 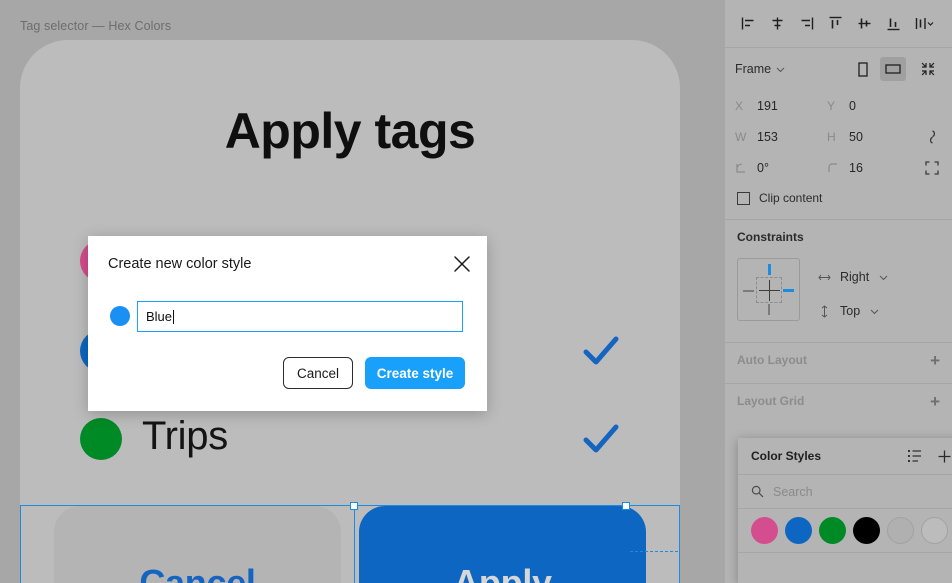 I want to click on portrait-orientation-button, so click(x=863, y=69).